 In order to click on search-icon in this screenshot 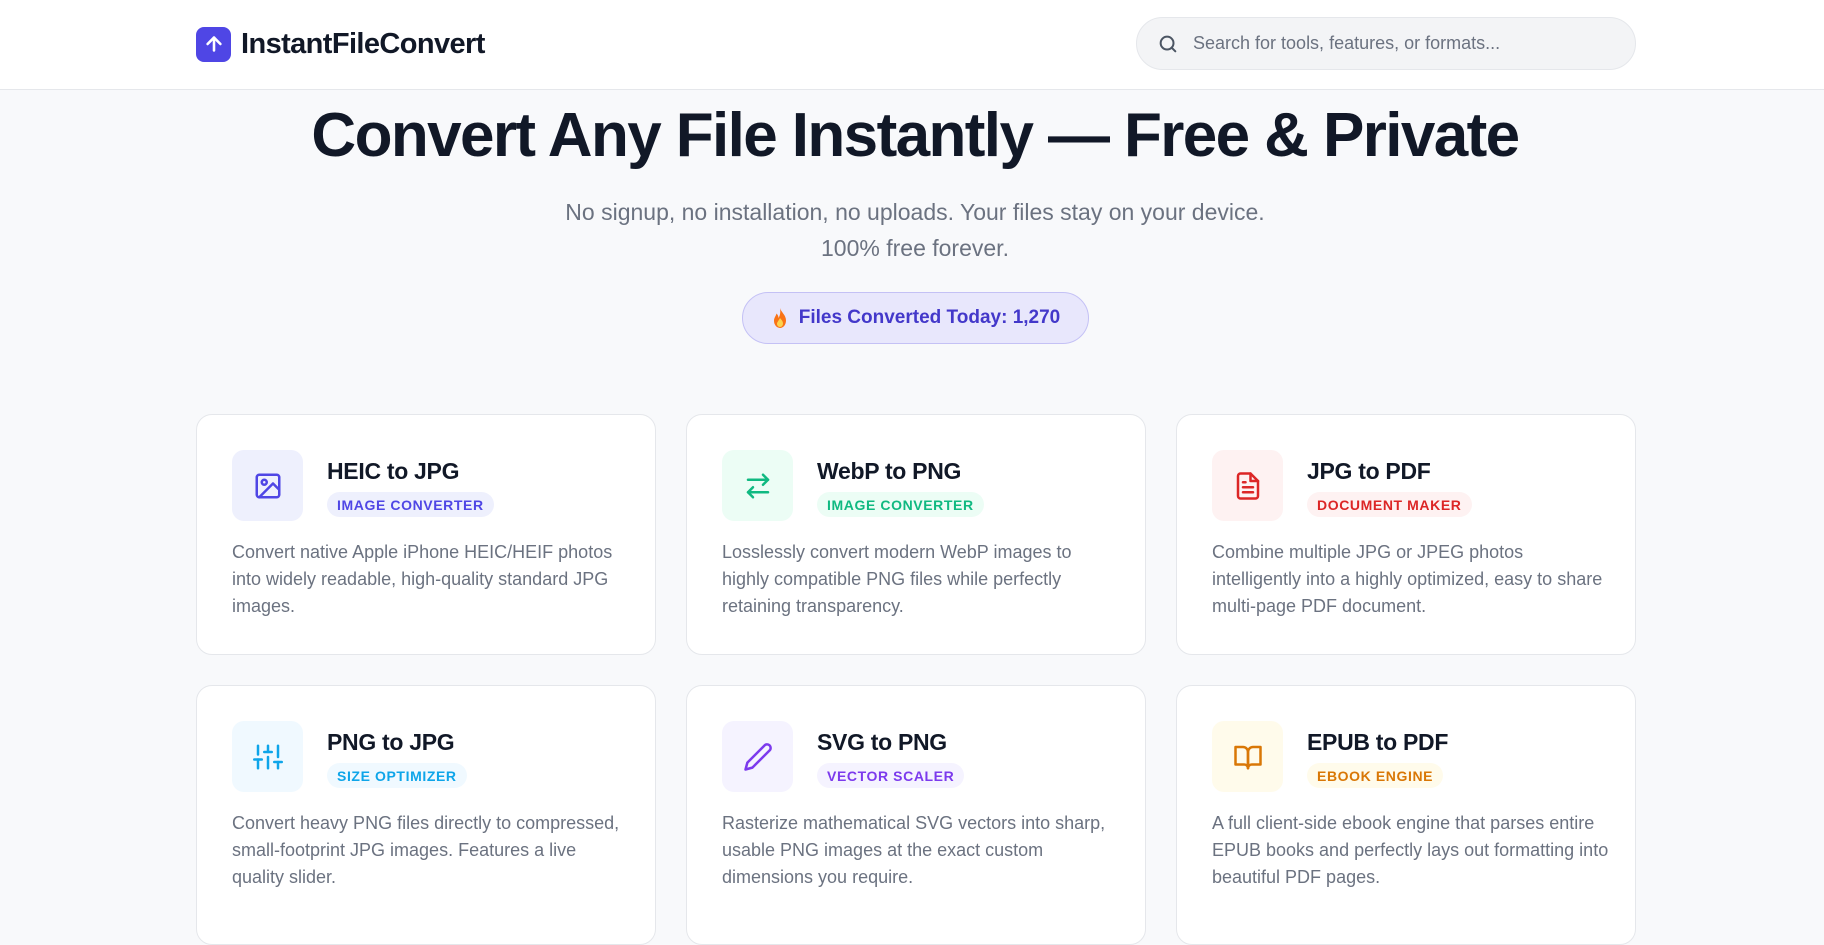, I will do `click(1168, 43)`.